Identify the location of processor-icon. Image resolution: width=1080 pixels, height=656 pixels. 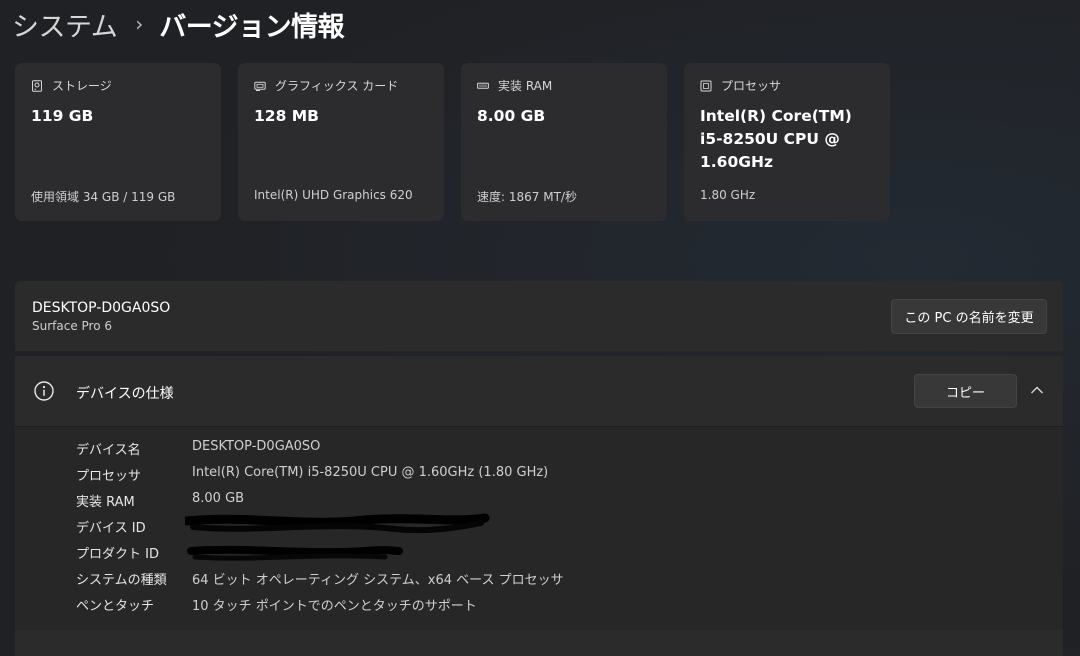
(706, 85).